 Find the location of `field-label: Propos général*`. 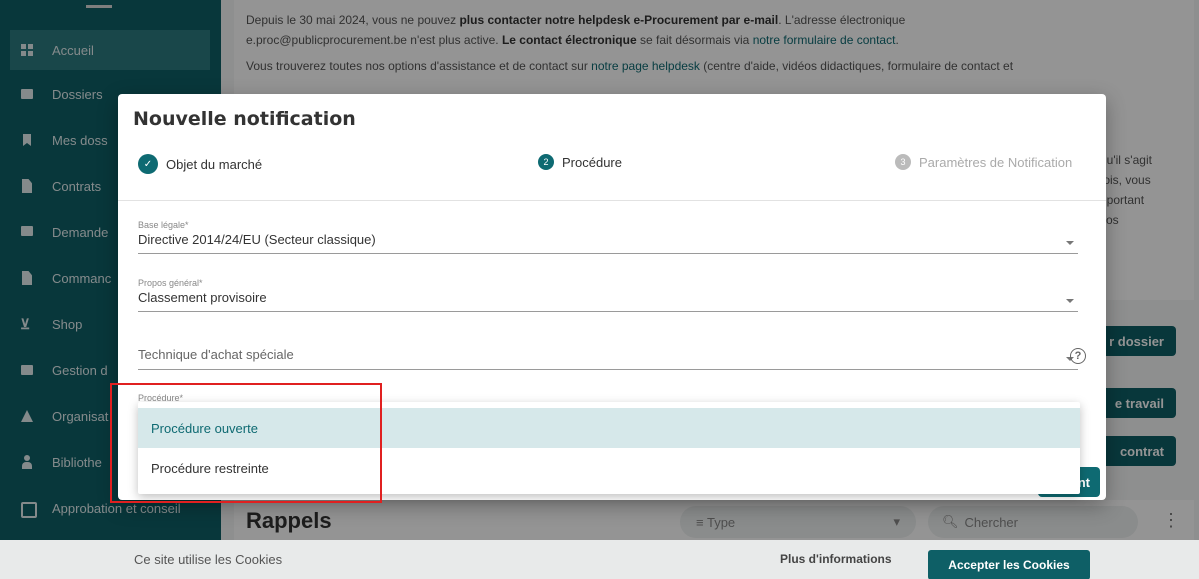

field-label: Propos général* is located at coordinates (170, 283).